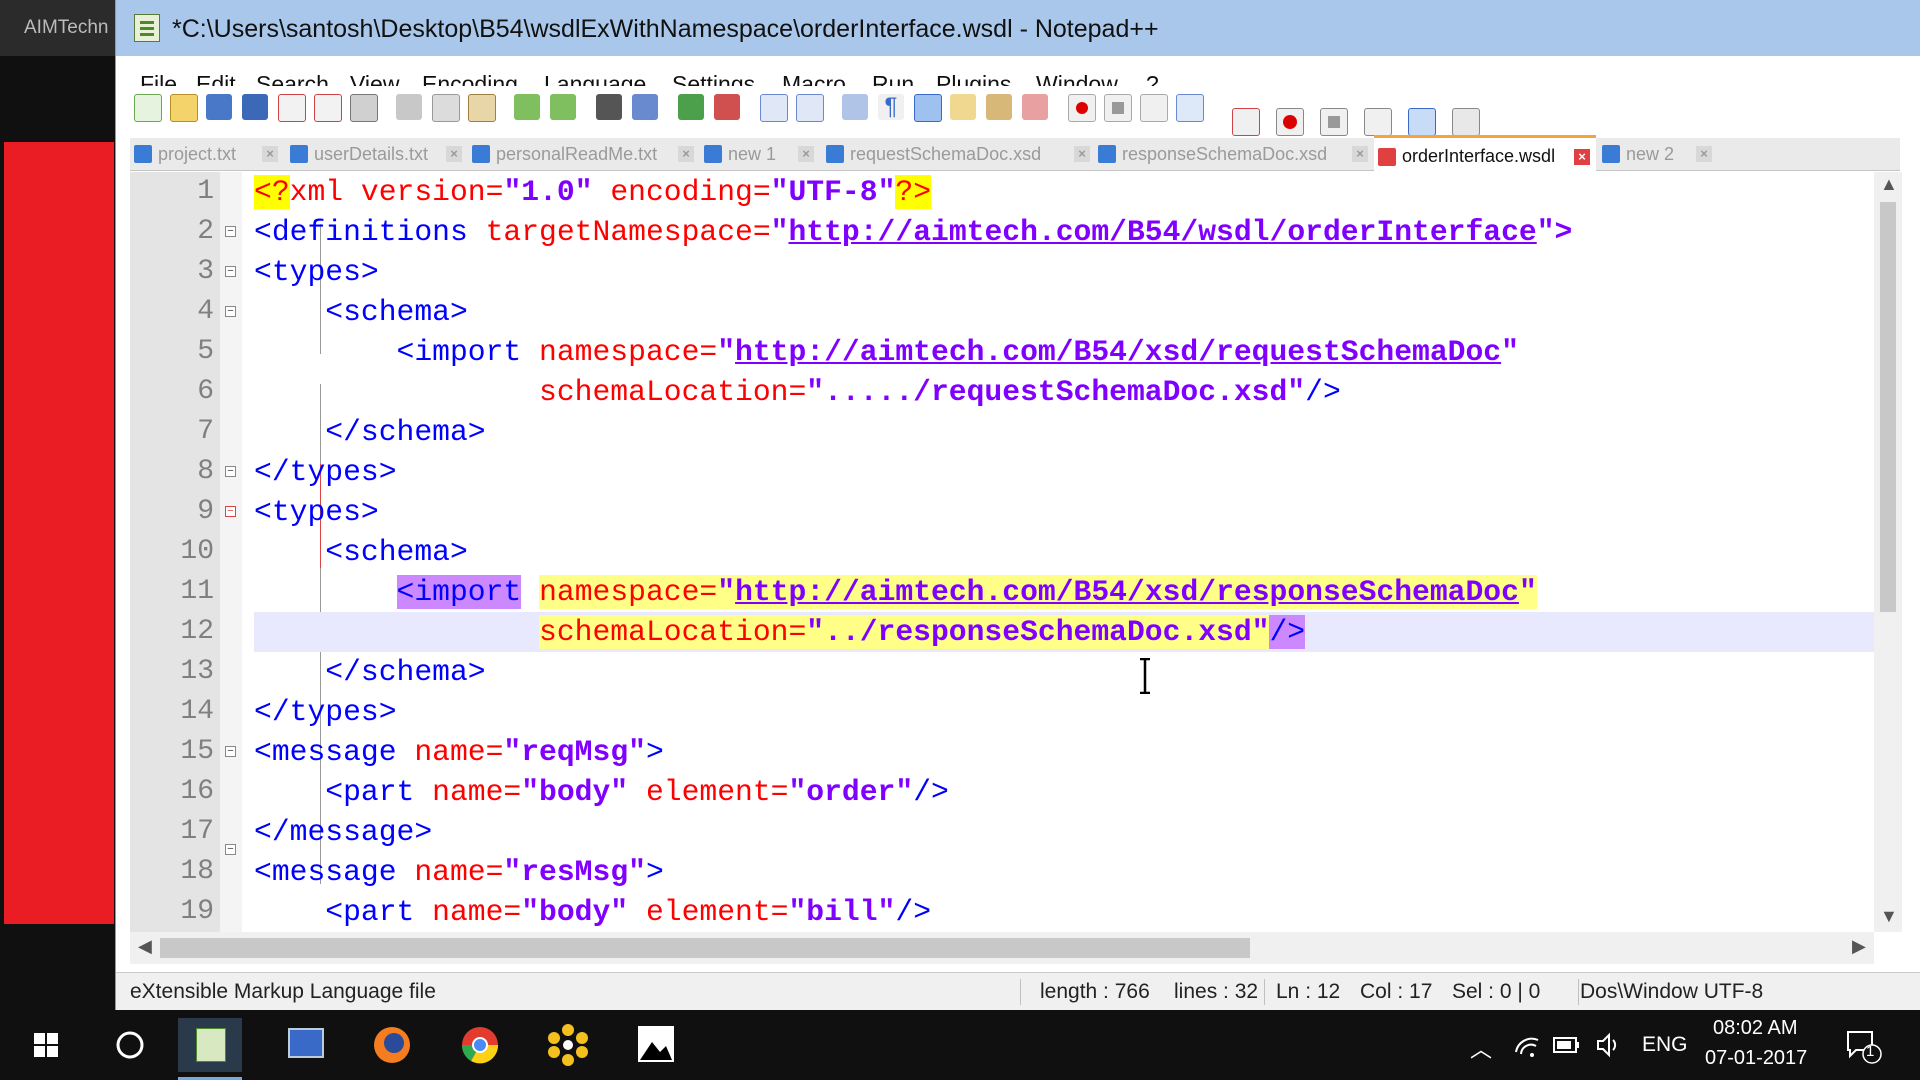 This screenshot has height=1080, width=1920. What do you see at coordinates (1527, 1045) in the screenshot?
I see `wifi-icon` at bounding box center [1527, 1045].